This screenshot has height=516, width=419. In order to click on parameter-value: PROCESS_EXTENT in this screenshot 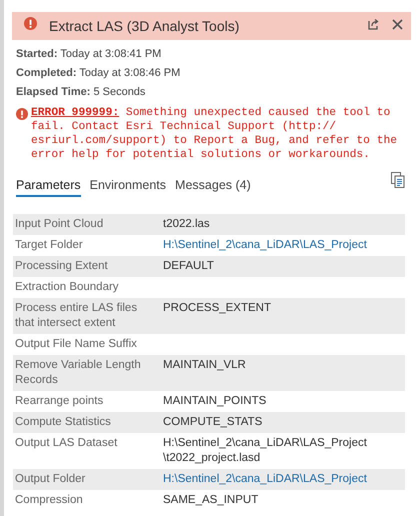, I will do `click(217, 308)`.